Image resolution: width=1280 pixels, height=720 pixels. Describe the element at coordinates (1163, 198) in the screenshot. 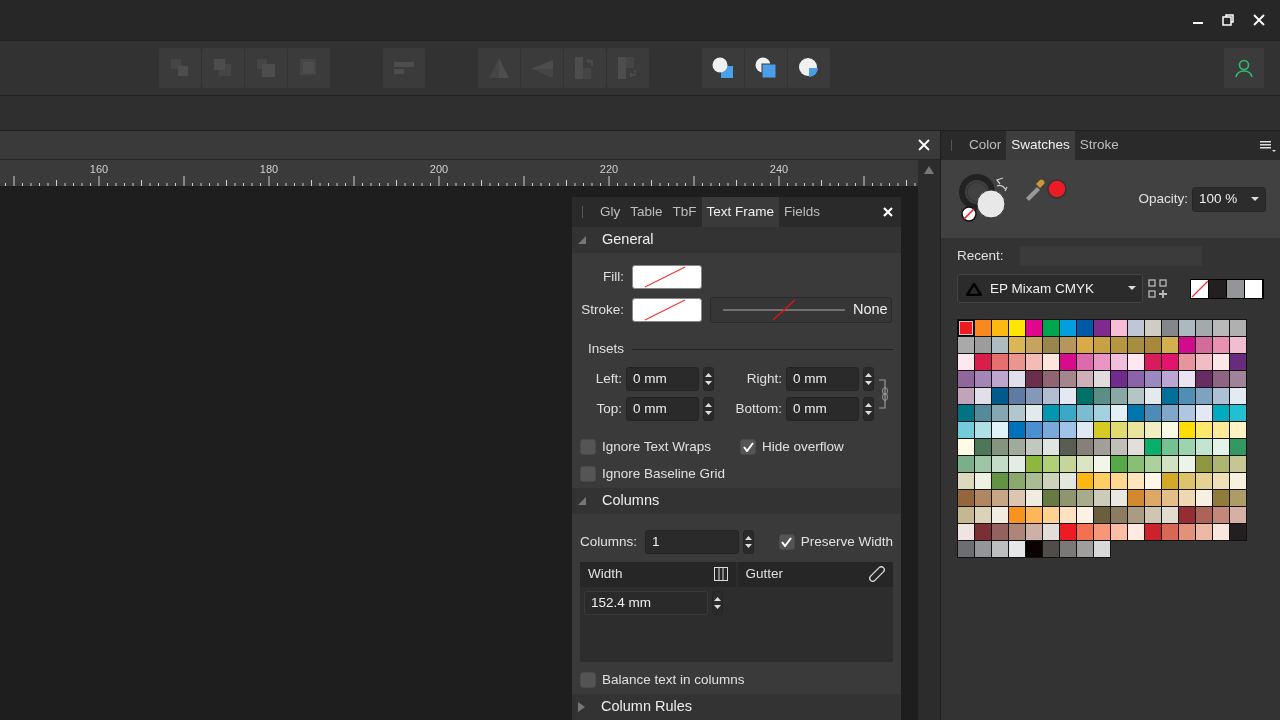

I see `field-label: Opacity:` at that location.